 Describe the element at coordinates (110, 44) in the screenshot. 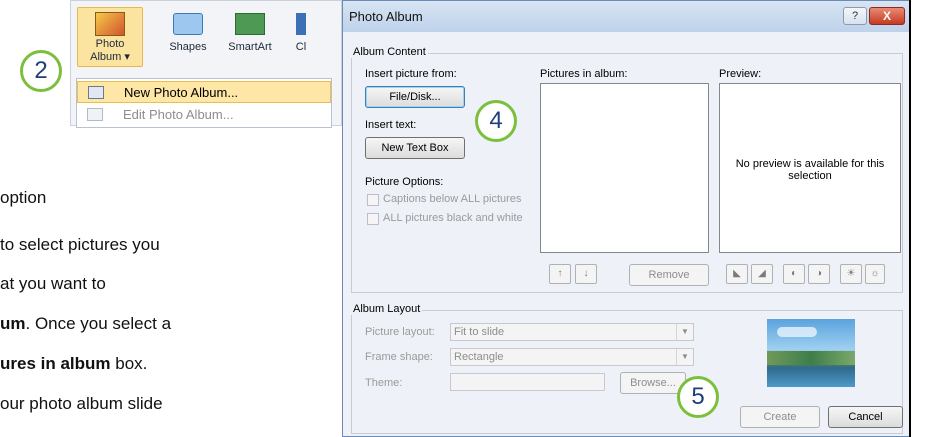

I see `photo-album-label: Photo` at that location.